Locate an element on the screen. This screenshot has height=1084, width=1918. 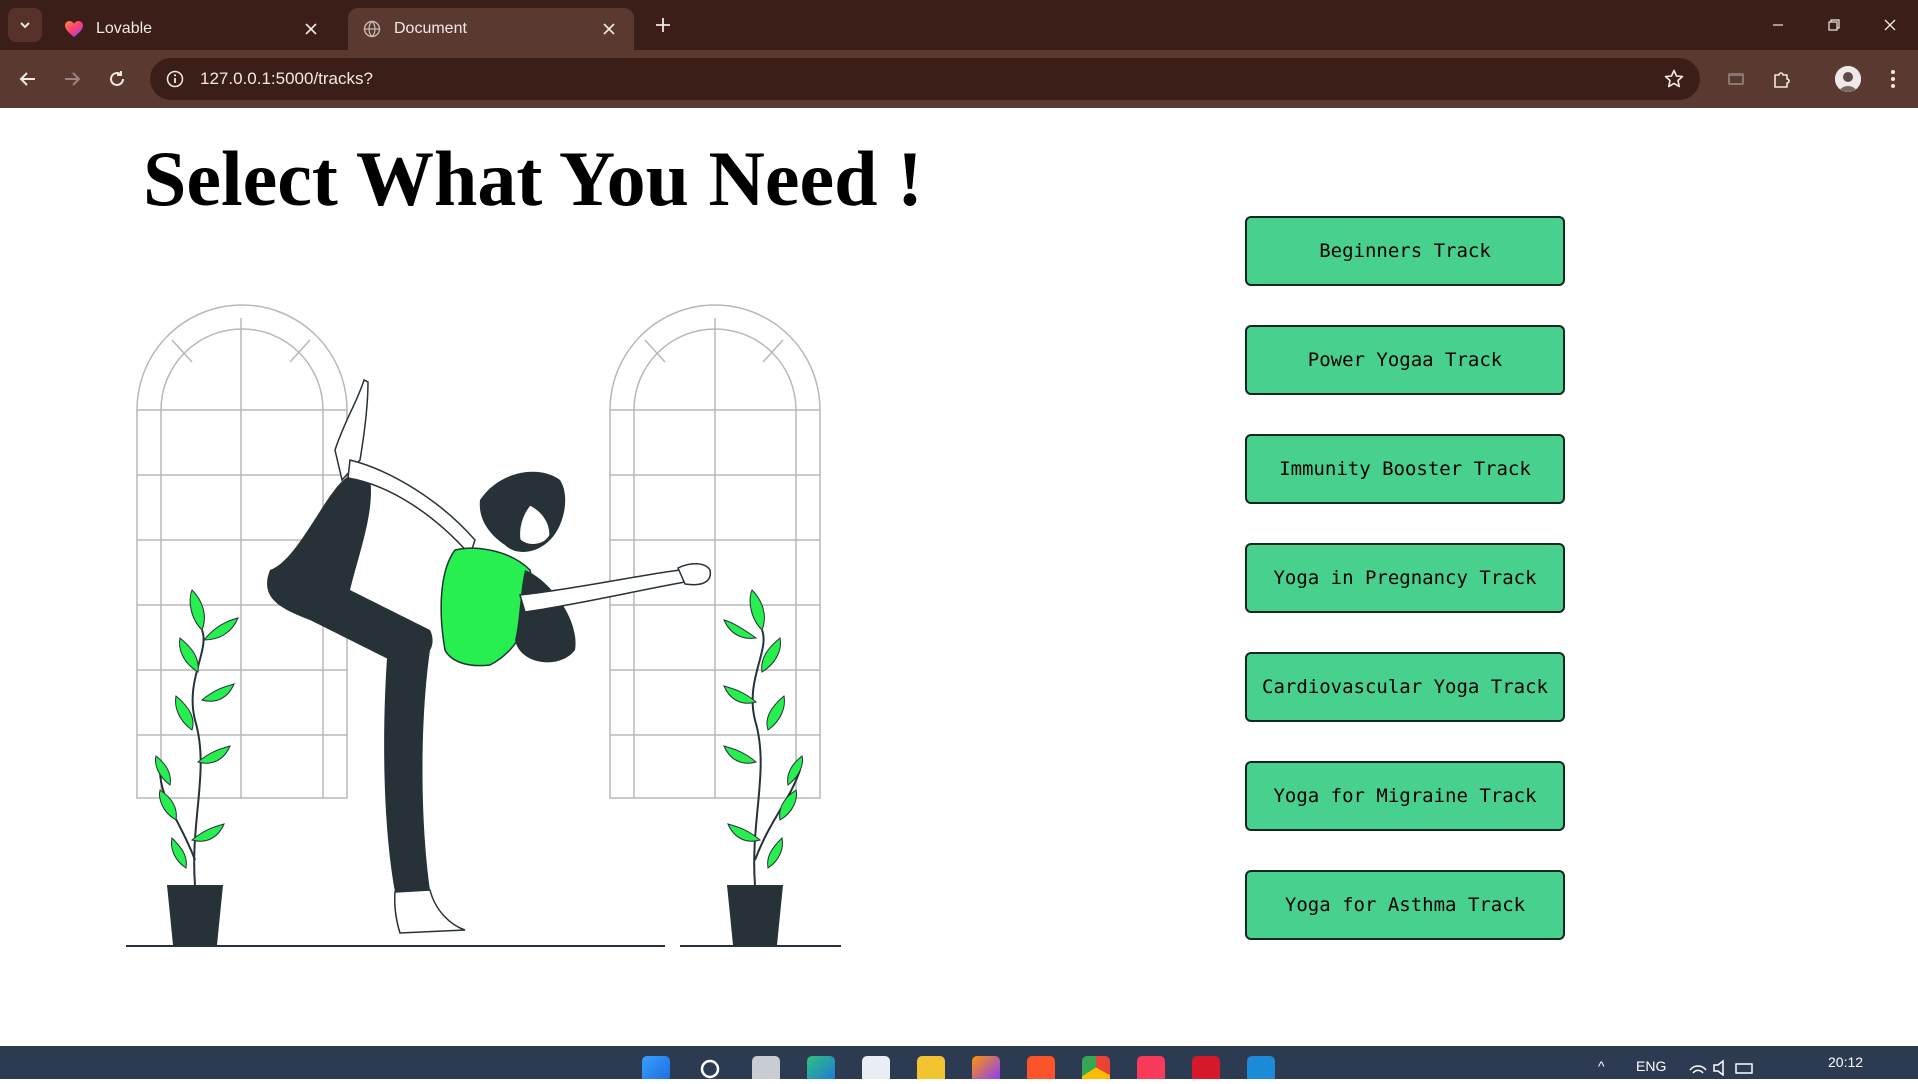
right-arched-window is located at coordinates (715, 551).